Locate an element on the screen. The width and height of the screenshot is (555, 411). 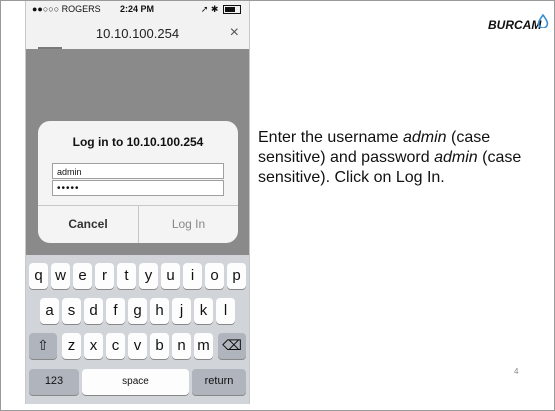
location-bluetooth-icons: ➚ ✱ is located at coordinates (209, 9).